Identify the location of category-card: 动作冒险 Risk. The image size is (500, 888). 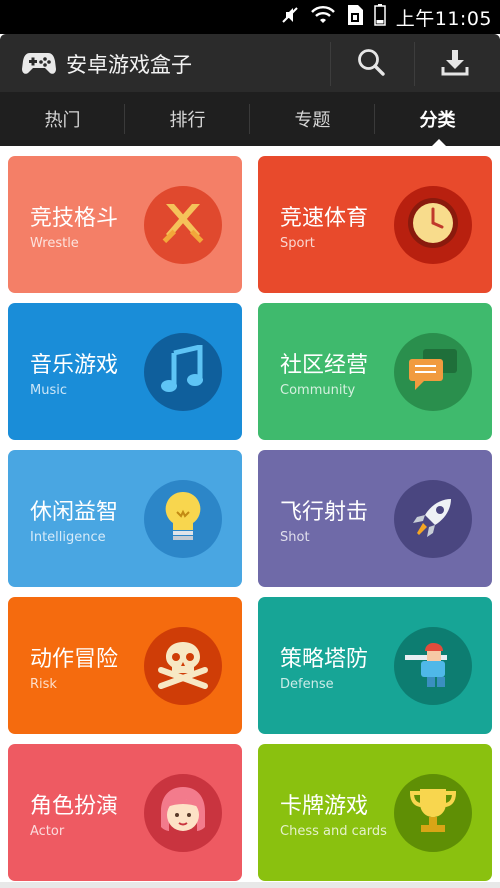
(125, 665).